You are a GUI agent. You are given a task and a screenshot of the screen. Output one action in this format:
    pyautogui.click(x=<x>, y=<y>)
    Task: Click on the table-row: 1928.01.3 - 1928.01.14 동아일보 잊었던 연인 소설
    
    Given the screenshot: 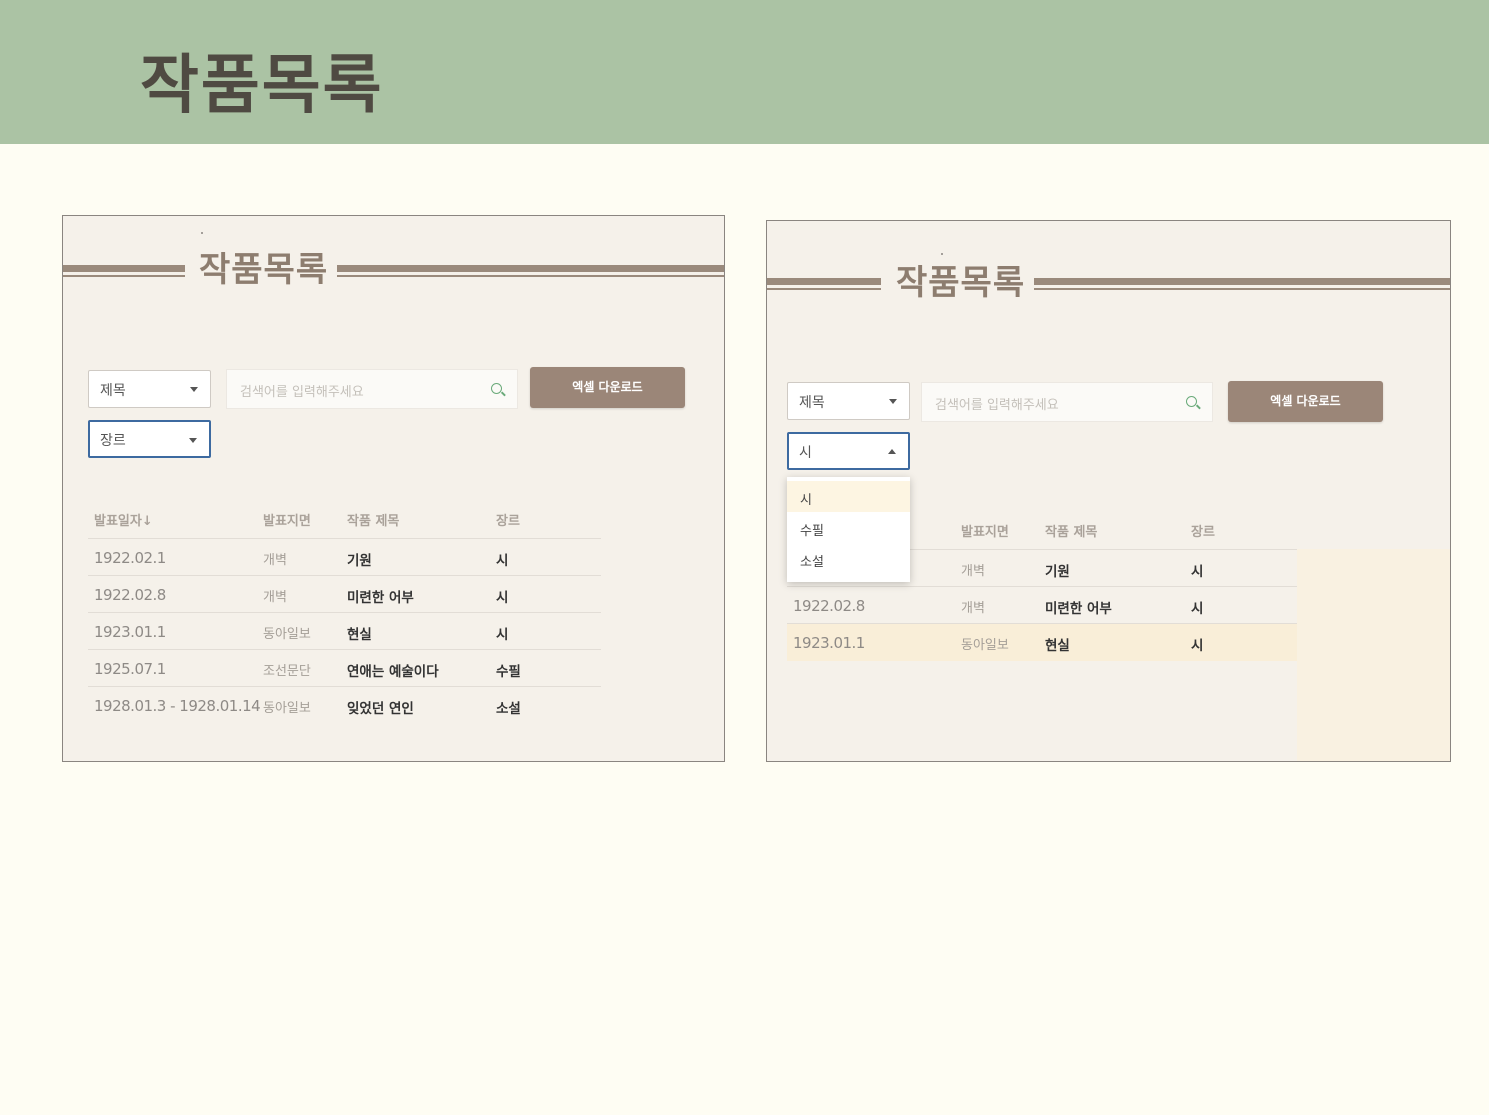 What is the action you would take?
    pyautogui.click(x=344, y=705)
    